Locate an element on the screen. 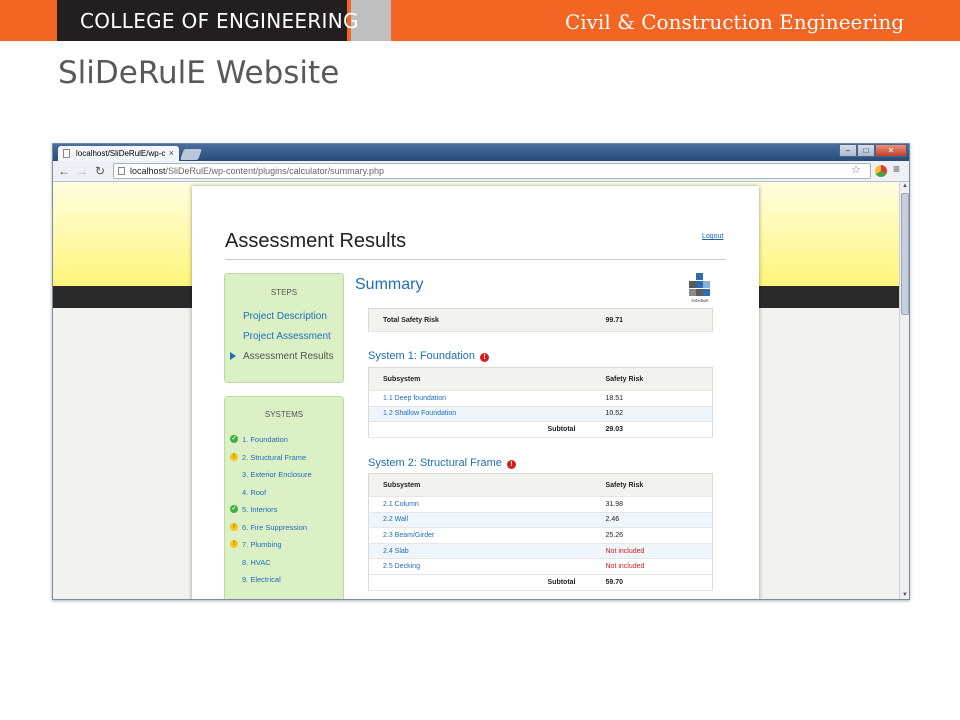 This screenshot has width=960, height=720. logo-text: SliDeRulE is located at coordinates (700, 300).